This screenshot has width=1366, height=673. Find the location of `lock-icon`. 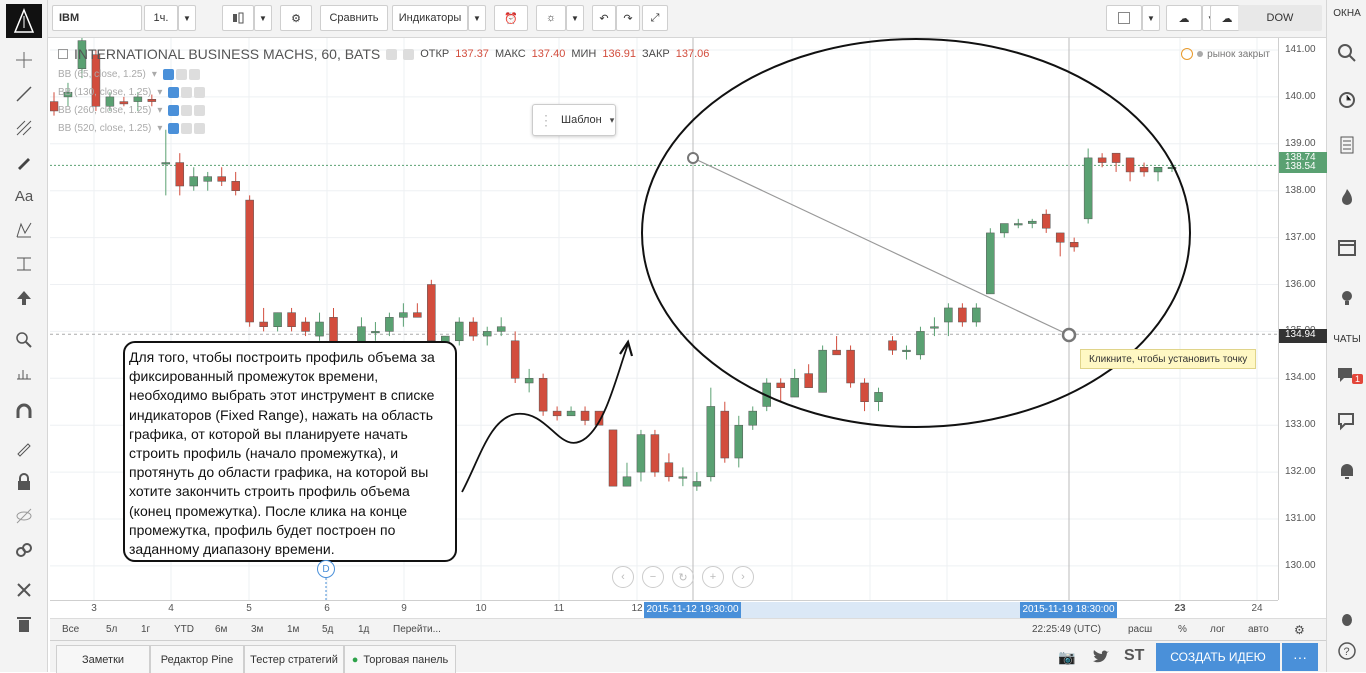

lock-icon is located at coordinates (24, 482).